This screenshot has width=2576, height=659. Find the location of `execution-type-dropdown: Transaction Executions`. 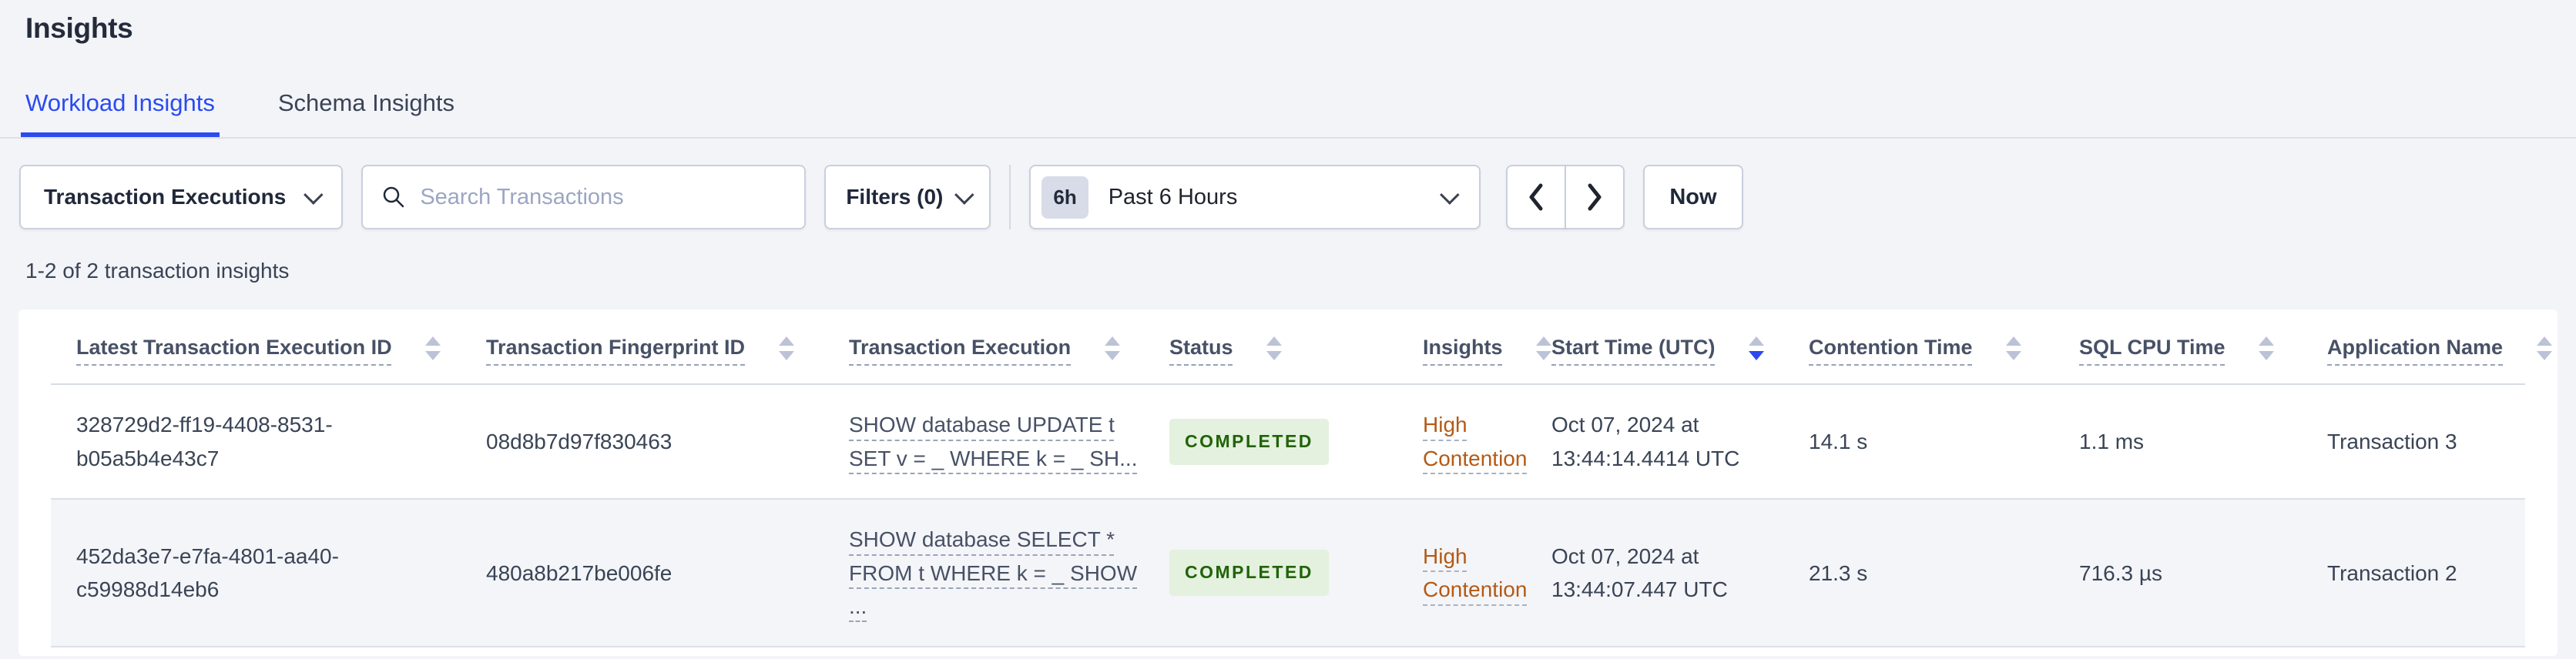

execution-type-dropdown: Transaction Executions is located at coordinates (181, 197).